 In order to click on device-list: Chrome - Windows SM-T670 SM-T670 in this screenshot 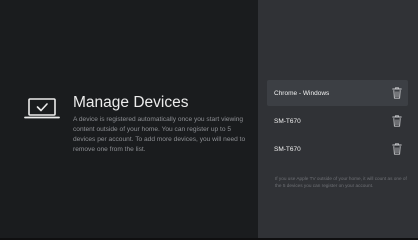, I will do `click(337, 122)`.